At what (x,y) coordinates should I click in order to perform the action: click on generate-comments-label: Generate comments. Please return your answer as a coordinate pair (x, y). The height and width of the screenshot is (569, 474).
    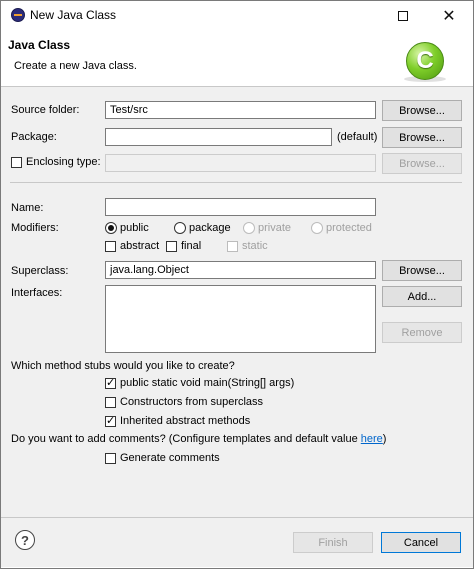
    Looking at the image, I should click on (170, 458).